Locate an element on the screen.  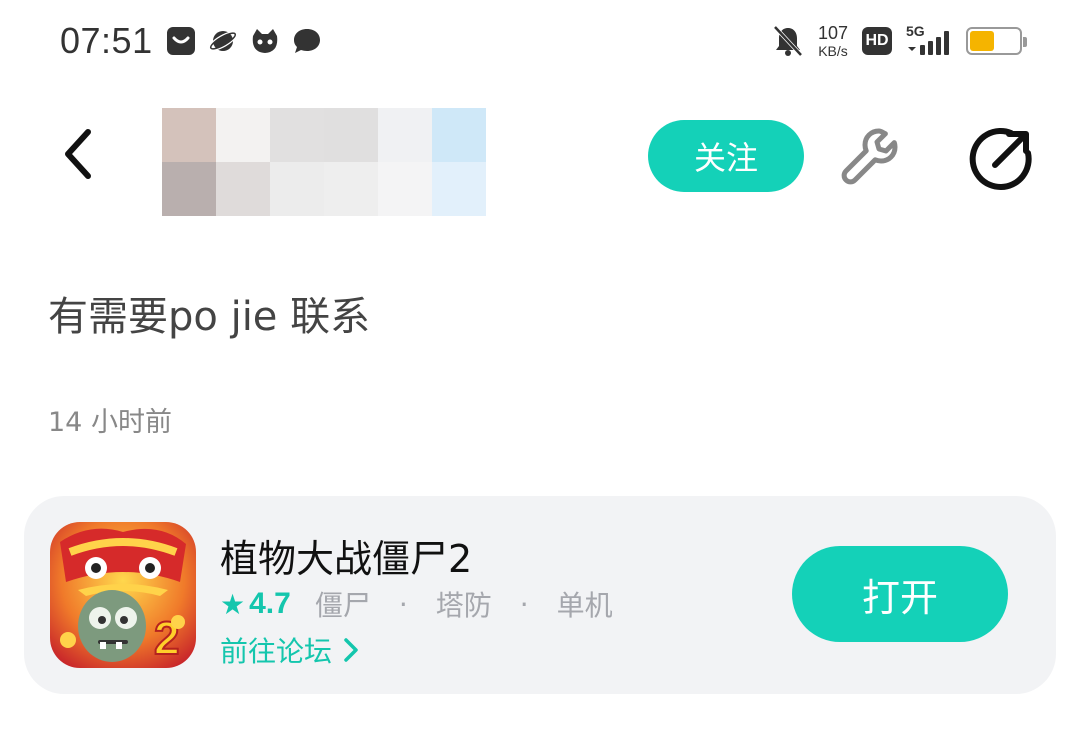
open-game-button: 打开 is located at coordinates (900, 594).